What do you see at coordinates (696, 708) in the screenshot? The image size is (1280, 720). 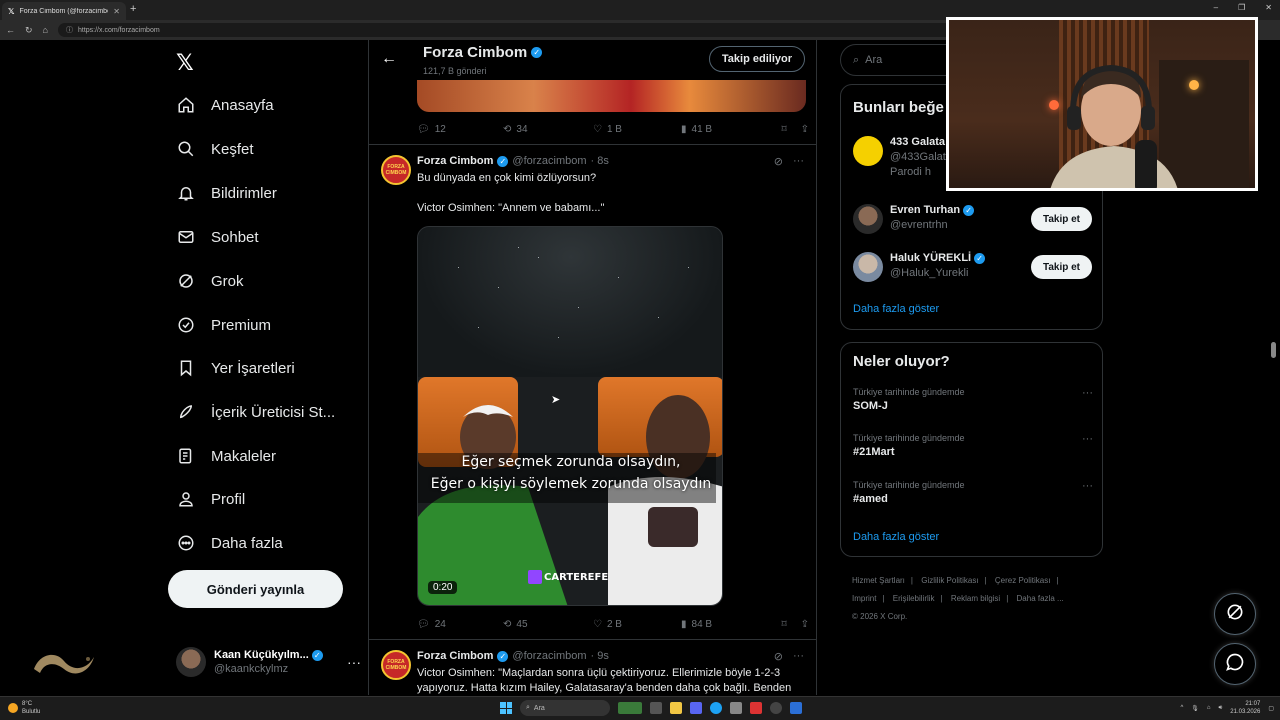 I see `discord-icon` at bounding box center [696, 708].